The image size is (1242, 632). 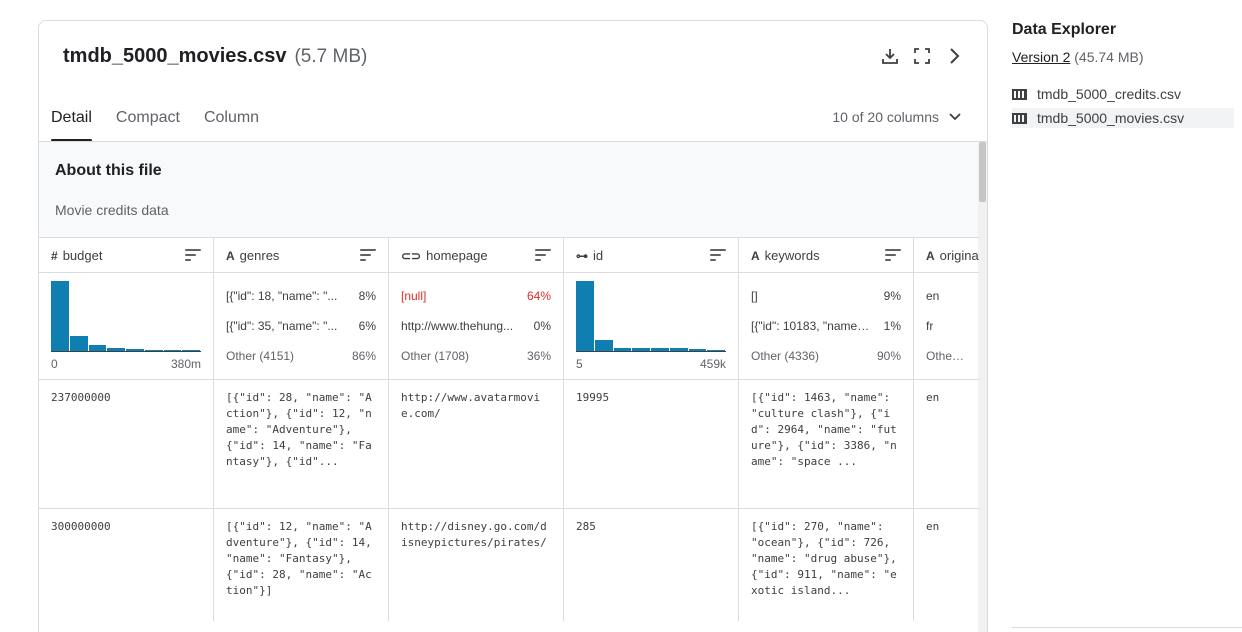 I want to click on column-name: origina, so click(x=959, y=255).